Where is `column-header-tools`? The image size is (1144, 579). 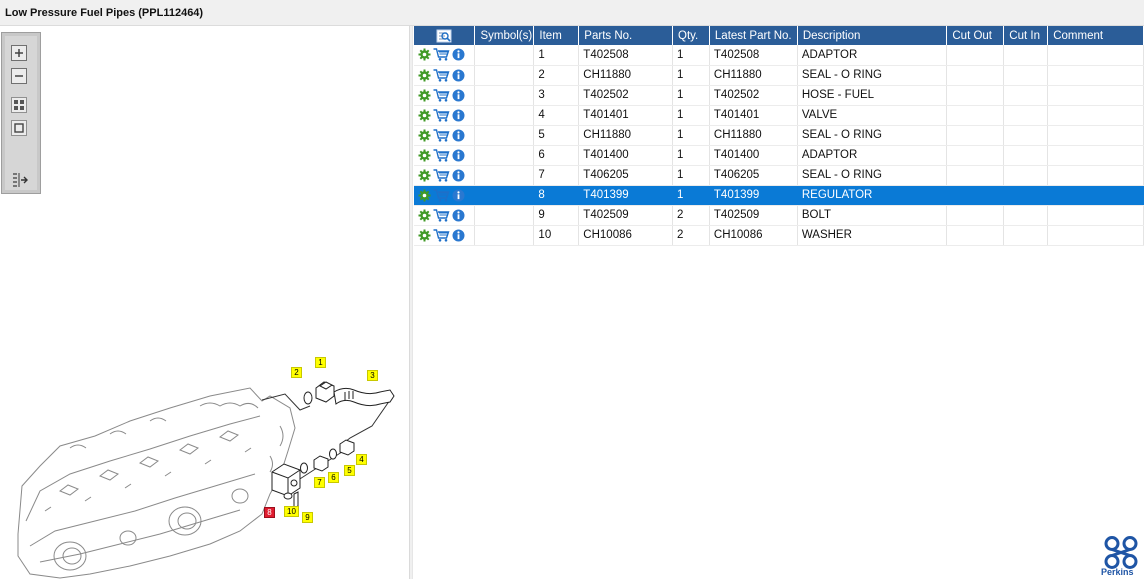
column-header-tools is located at coordinates (445, 35).